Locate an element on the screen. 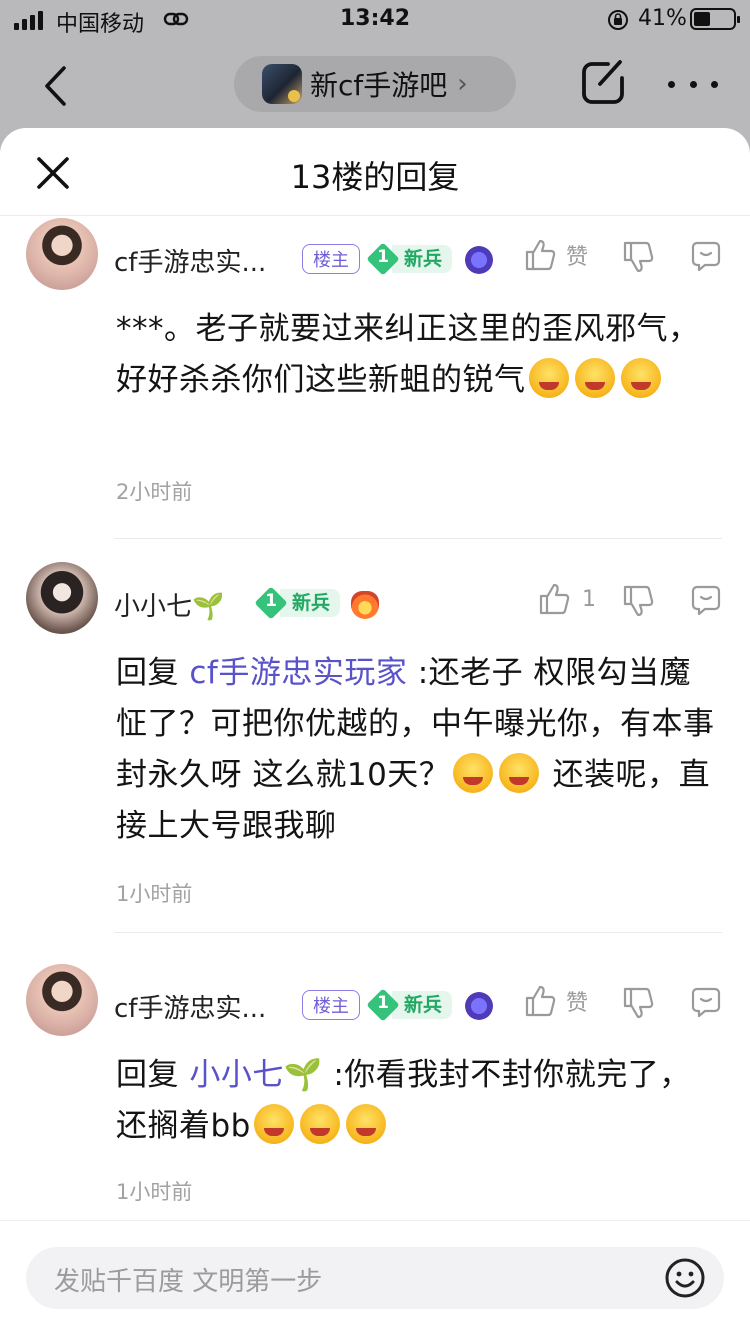 The width and height of the screenshot is (750, 1334). input-placeholder: 发贴千百度 文明第一步 is located at coordinates (188, 1282).